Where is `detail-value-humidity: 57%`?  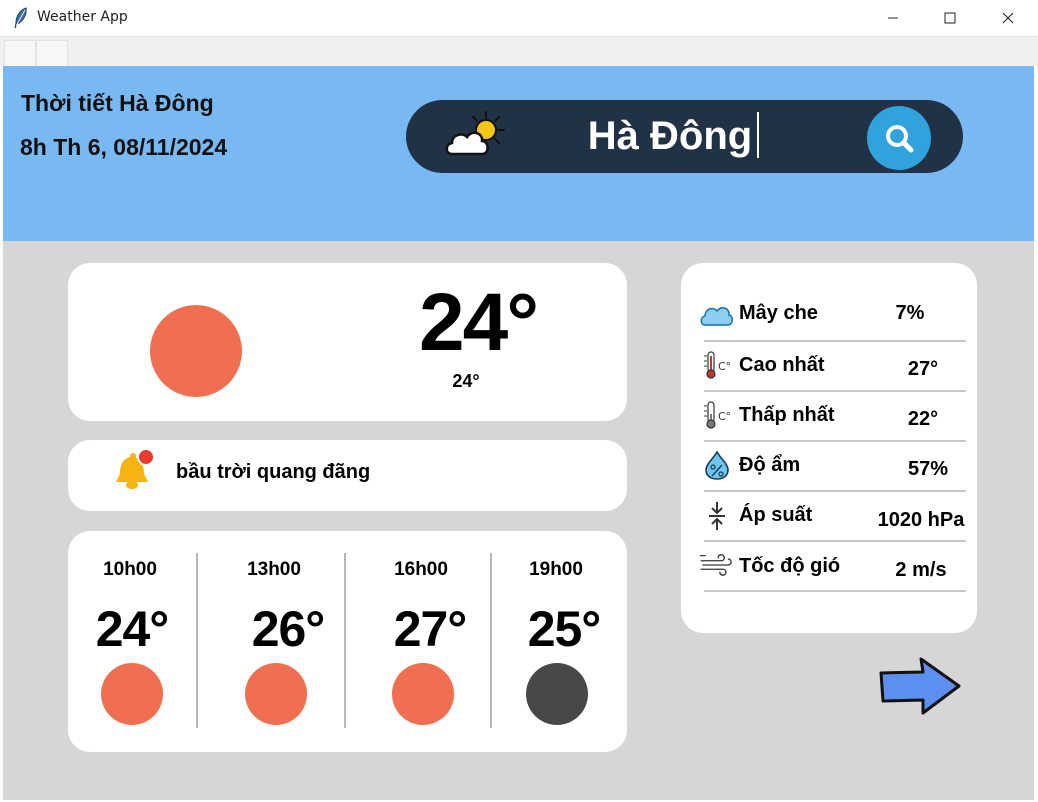 detail-value-humidity: 57% is located at coordinates (928, 469).